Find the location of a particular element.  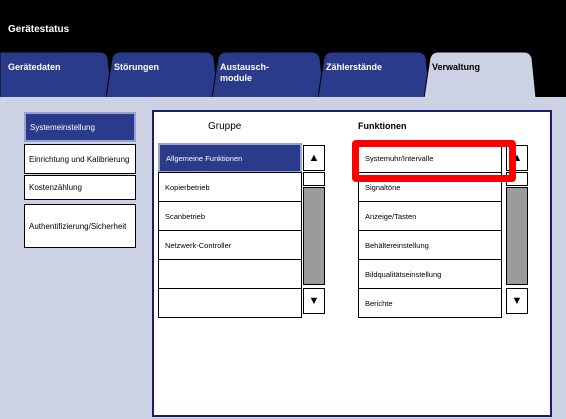

tab-geraetedaten: Gerätedaten is located at coordinates (56, 75).